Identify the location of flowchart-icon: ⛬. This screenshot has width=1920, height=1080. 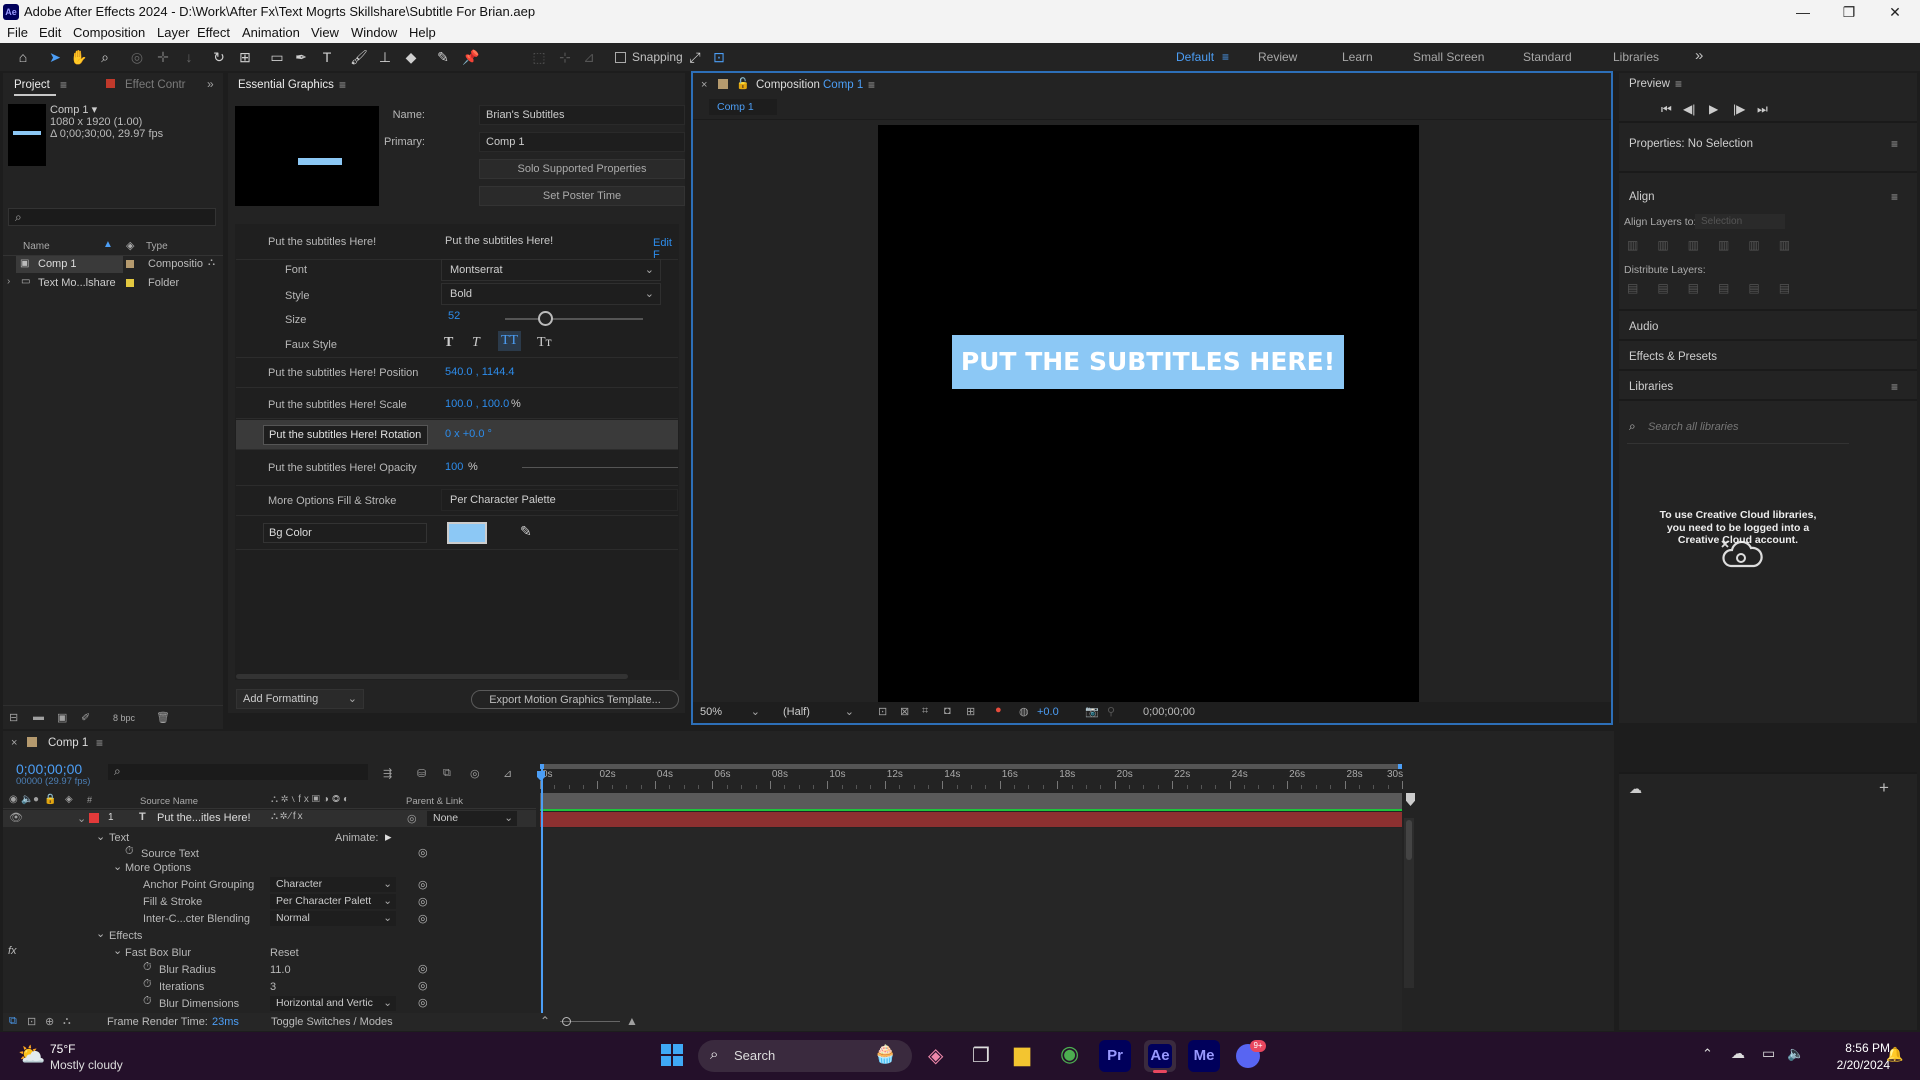
(211, 262).